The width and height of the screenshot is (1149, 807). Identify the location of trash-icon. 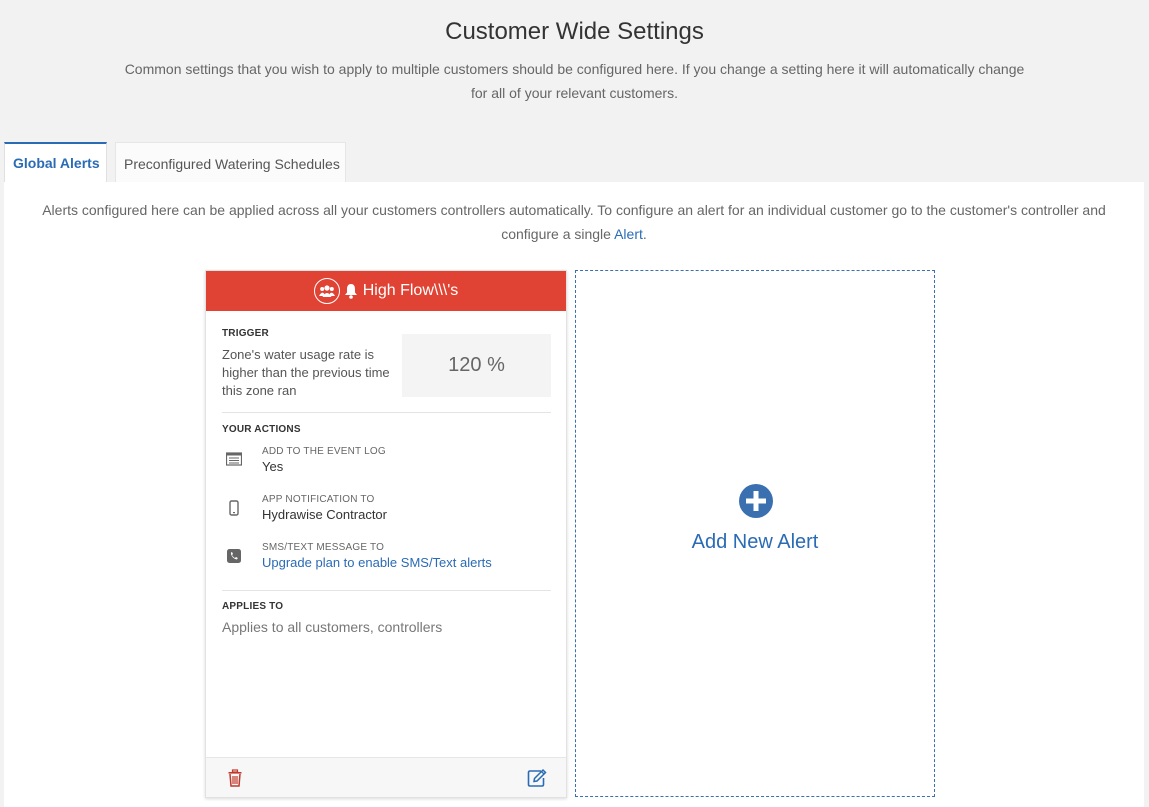
(235, 778).